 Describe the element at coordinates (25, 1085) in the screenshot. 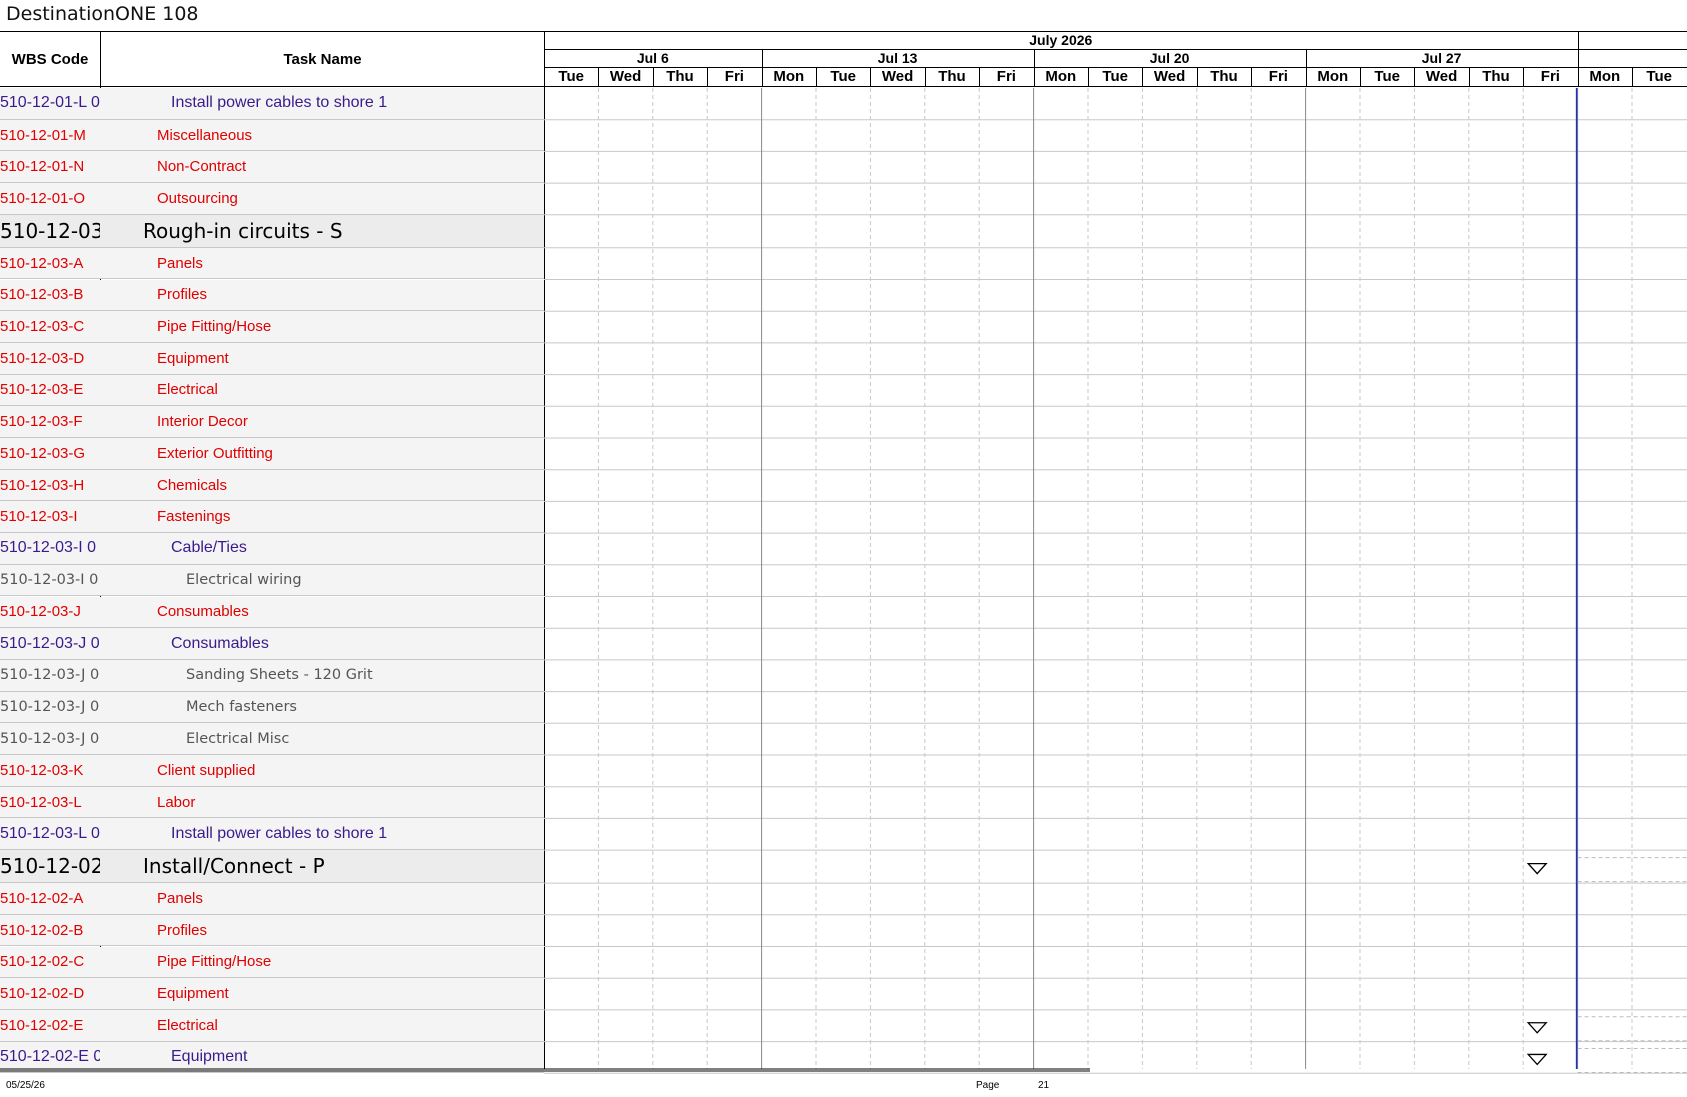

I see `footer-date: 05/25/26` at that location.